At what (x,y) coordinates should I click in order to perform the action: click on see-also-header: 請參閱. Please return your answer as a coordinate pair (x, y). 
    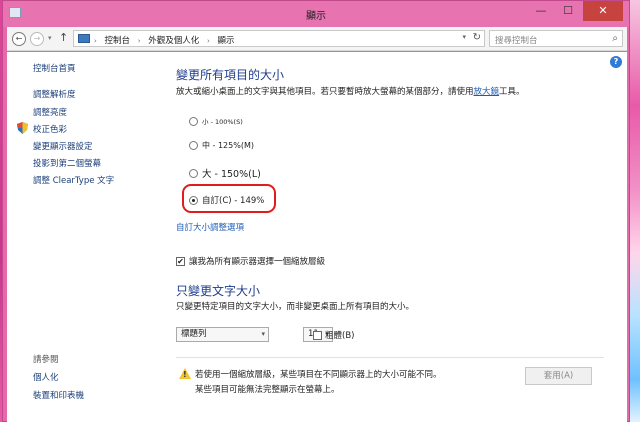
    Looking at the image, I should click on (46, 360).